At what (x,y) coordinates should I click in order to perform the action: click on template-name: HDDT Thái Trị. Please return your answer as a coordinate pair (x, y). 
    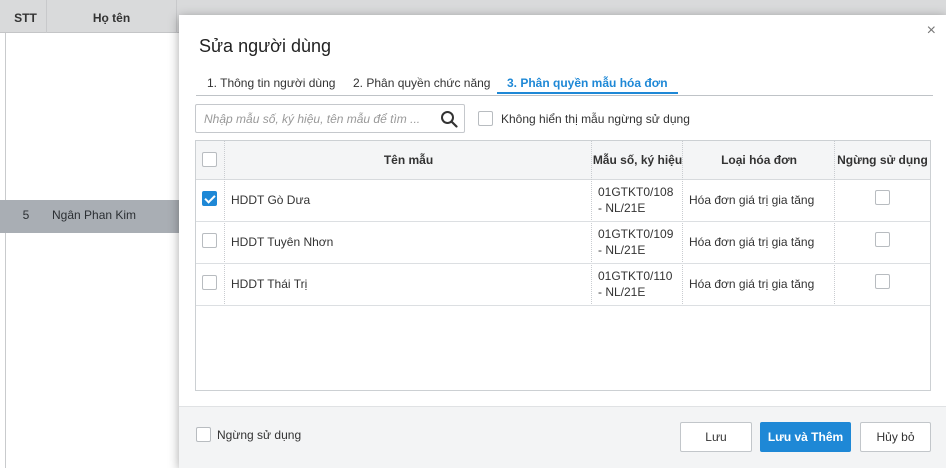
    Looking at the image, I should click on (269, 284).